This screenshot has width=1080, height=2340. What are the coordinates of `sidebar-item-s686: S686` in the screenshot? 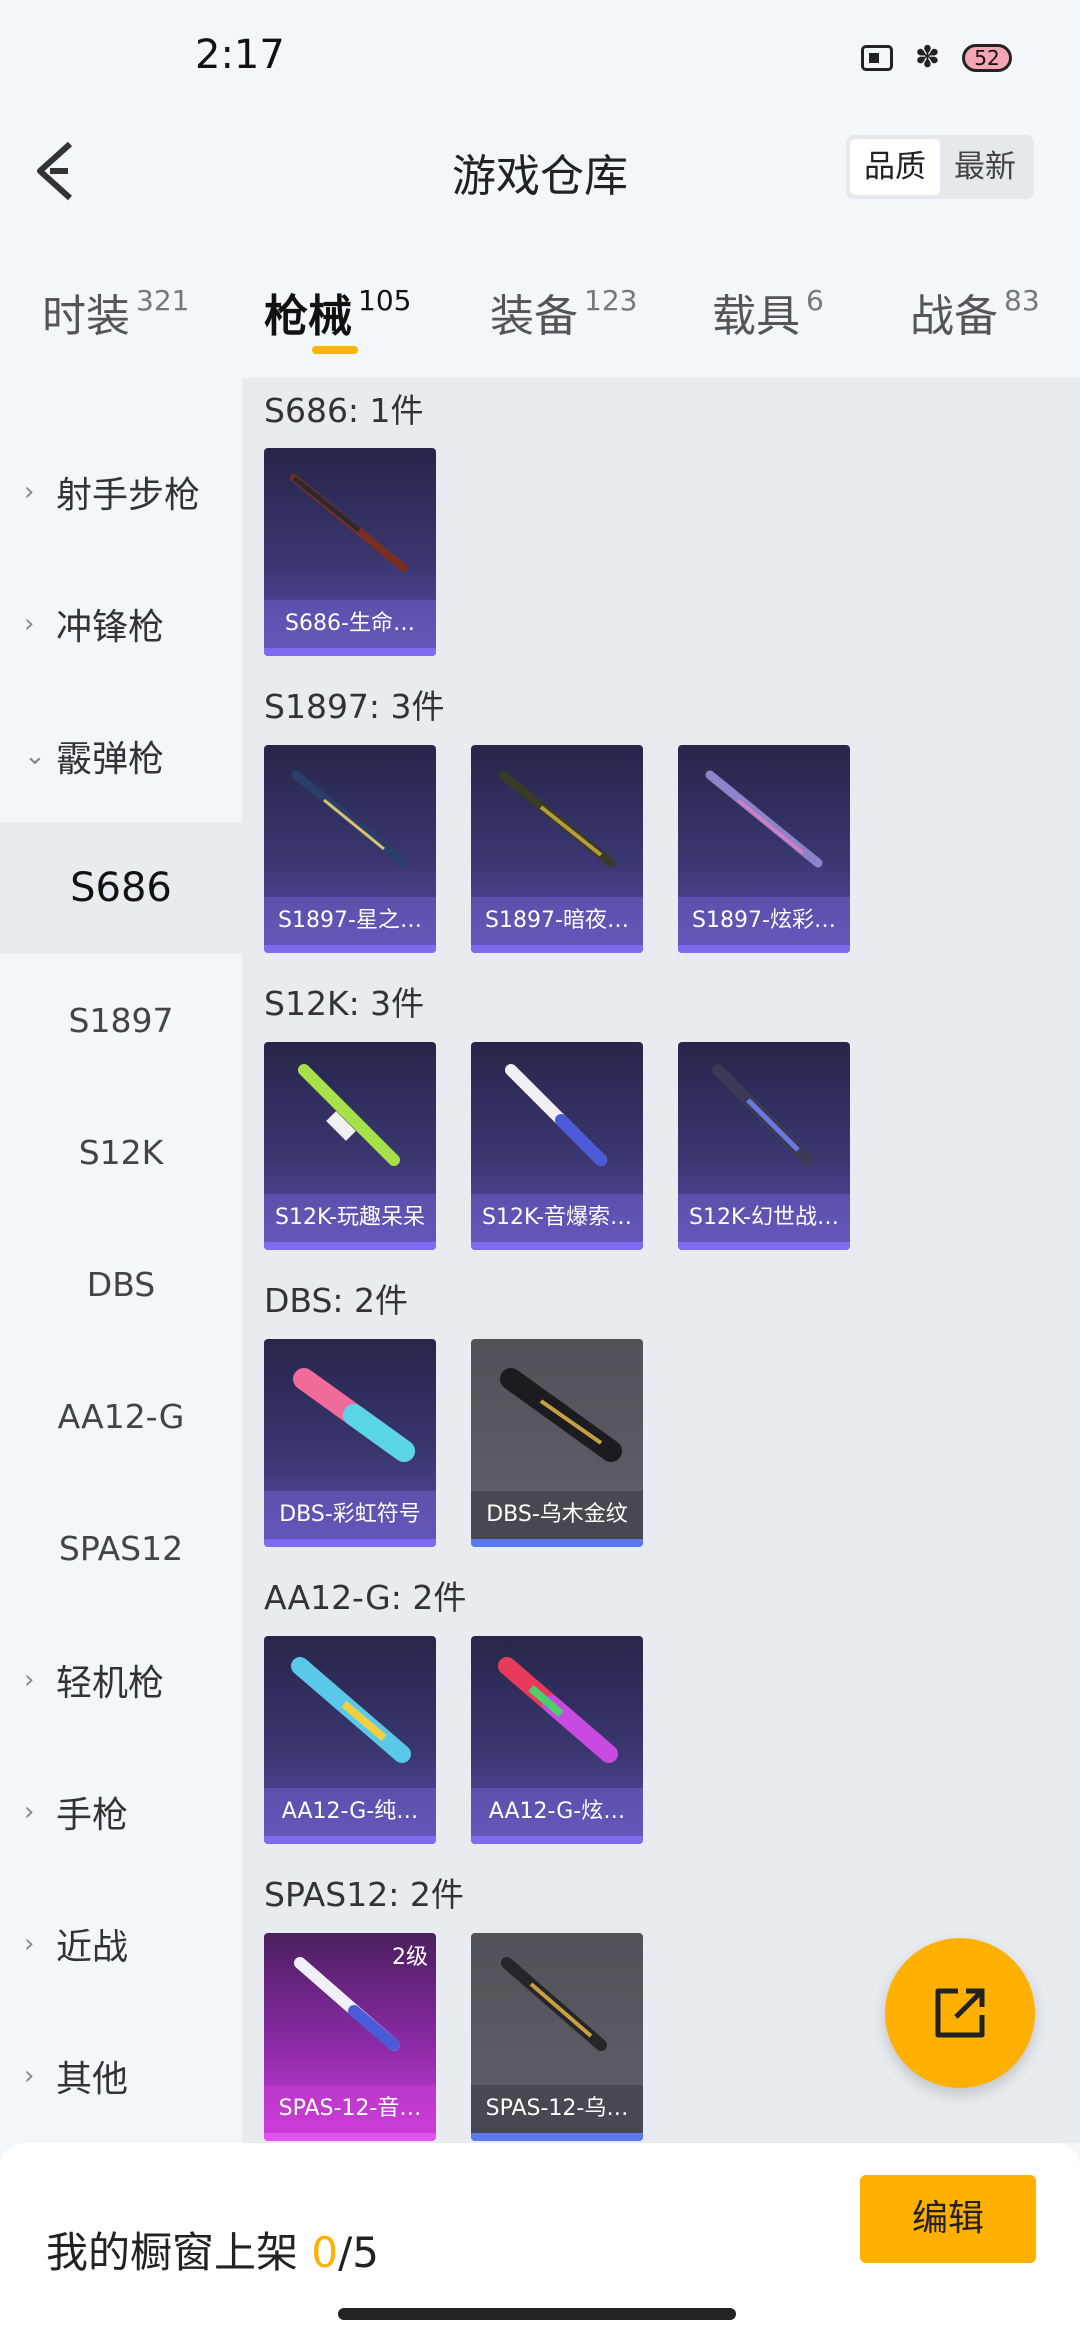 It's located at (121, 888).